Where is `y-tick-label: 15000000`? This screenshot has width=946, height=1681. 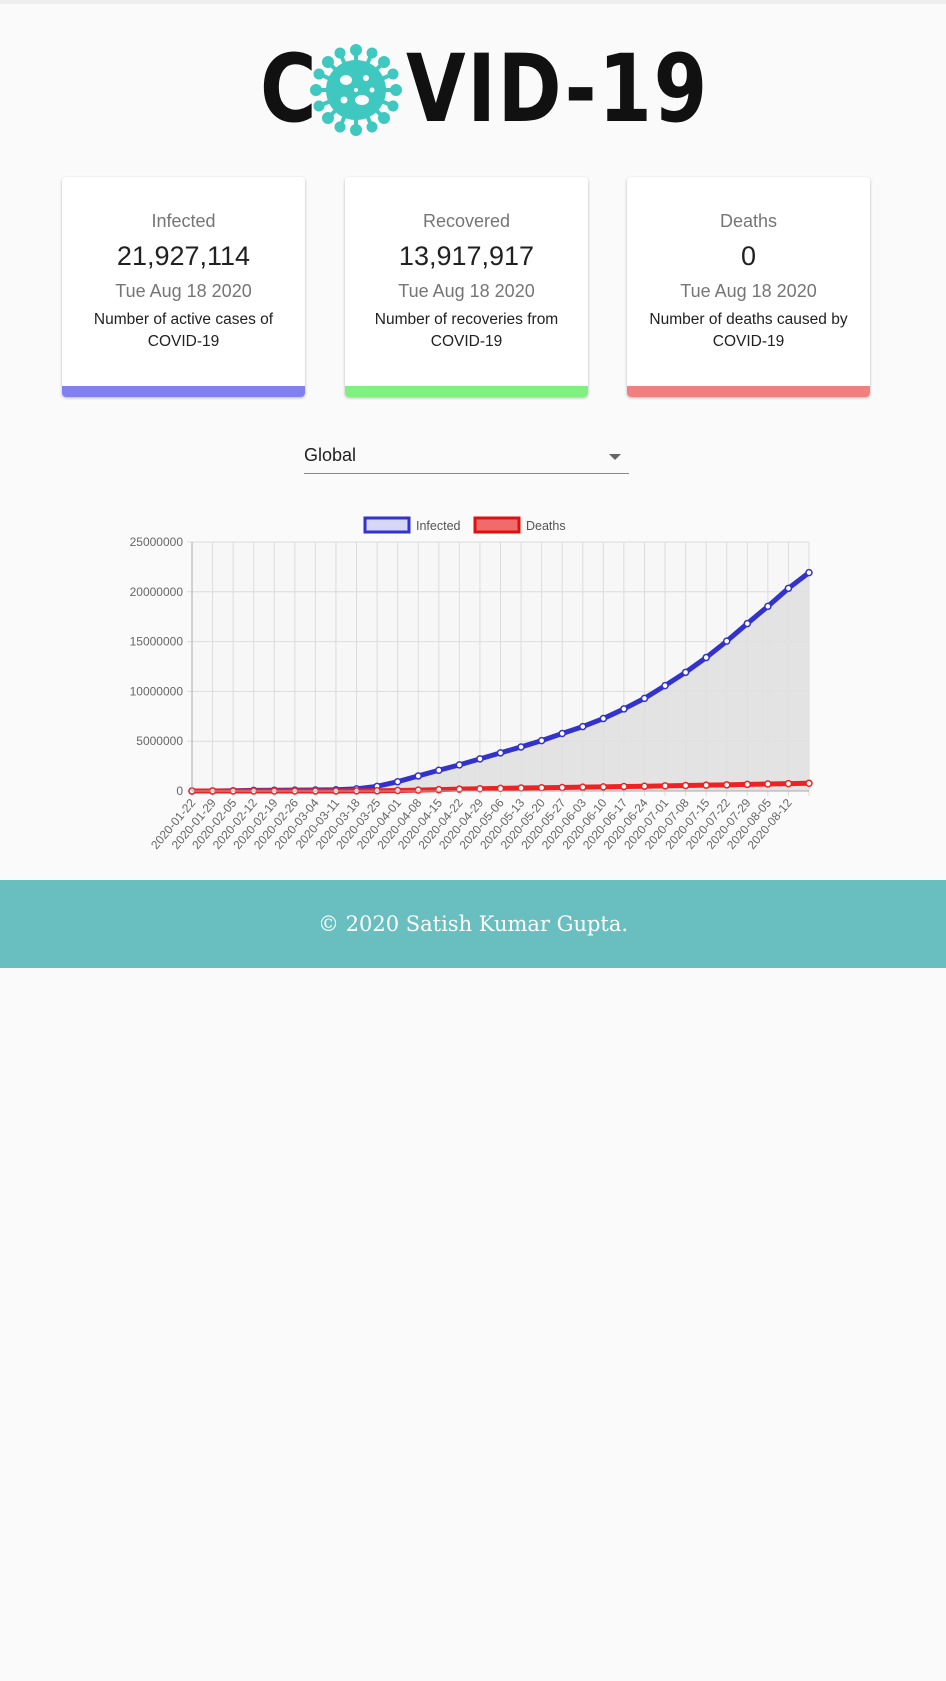
y-tick-label: 15000000 is located at coordinates (157, 642).